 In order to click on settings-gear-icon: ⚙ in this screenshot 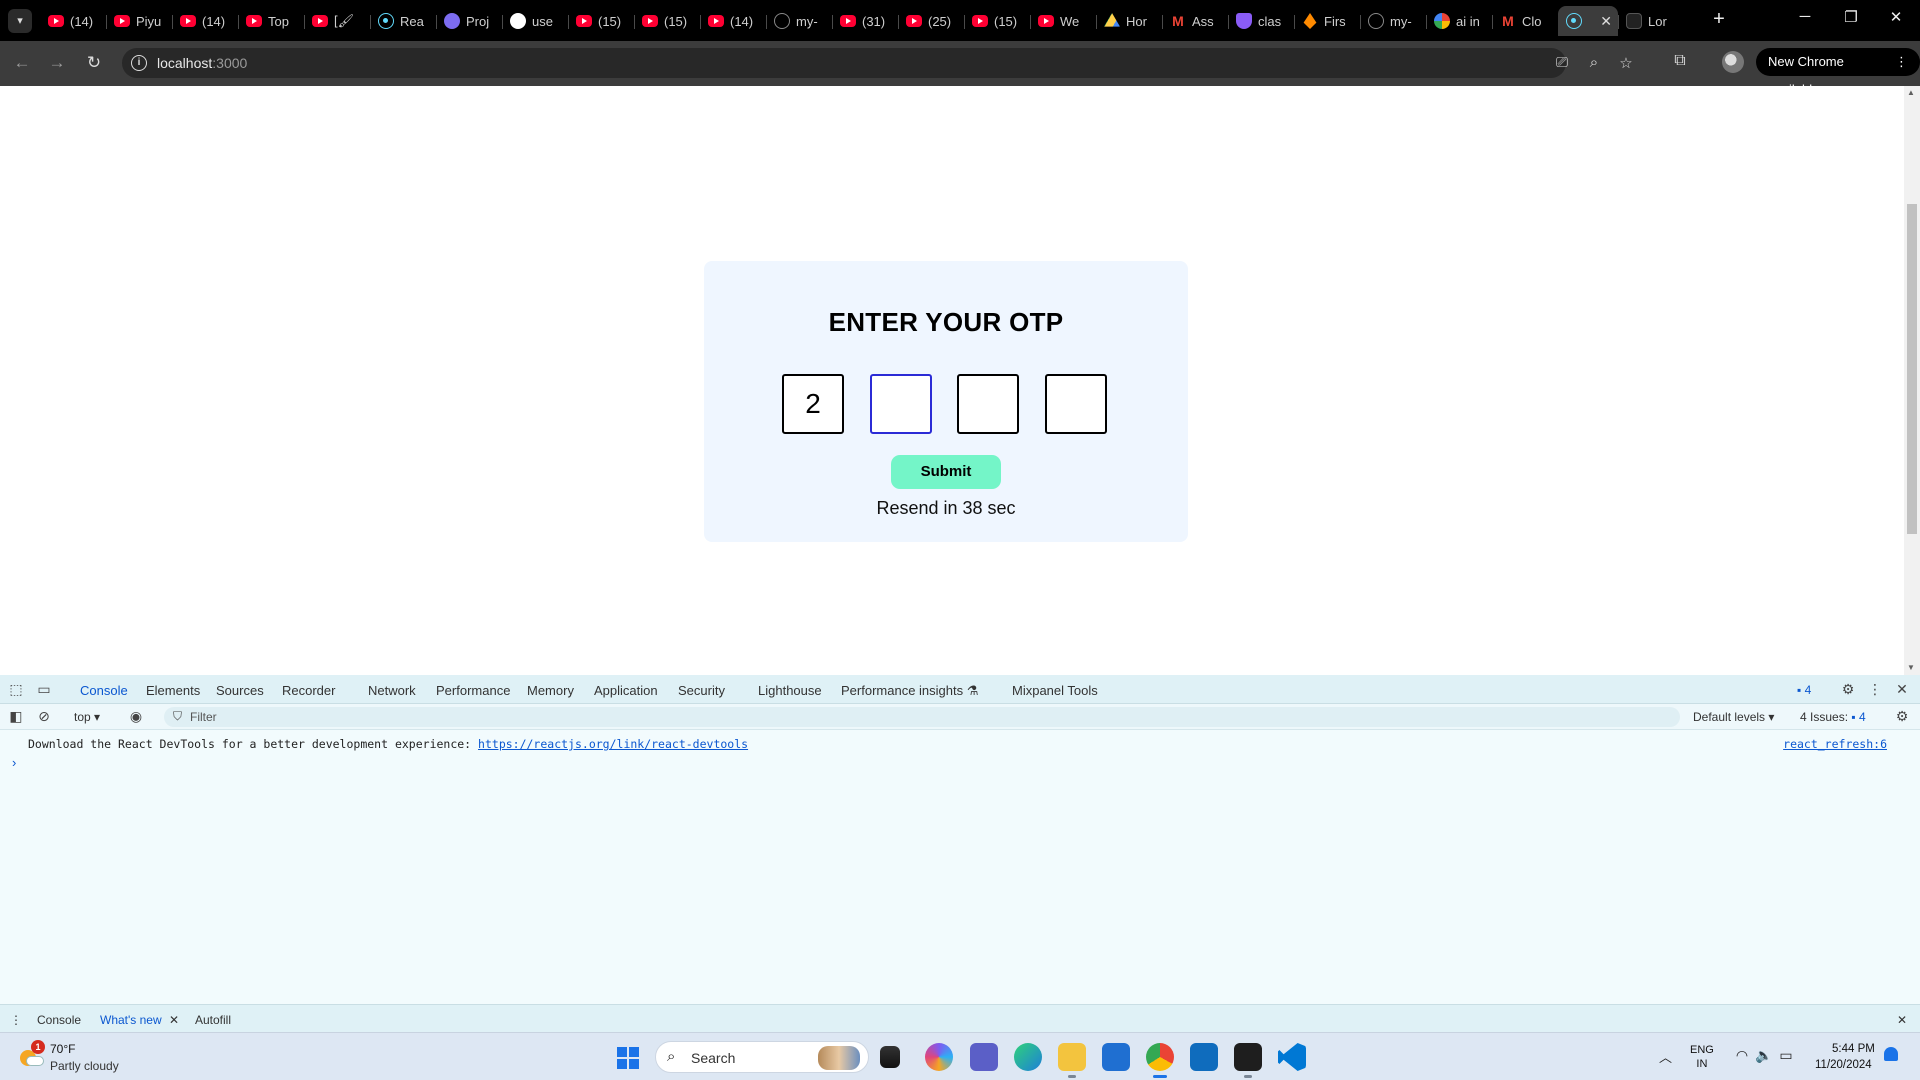, I will do `click(1848, 689)`.